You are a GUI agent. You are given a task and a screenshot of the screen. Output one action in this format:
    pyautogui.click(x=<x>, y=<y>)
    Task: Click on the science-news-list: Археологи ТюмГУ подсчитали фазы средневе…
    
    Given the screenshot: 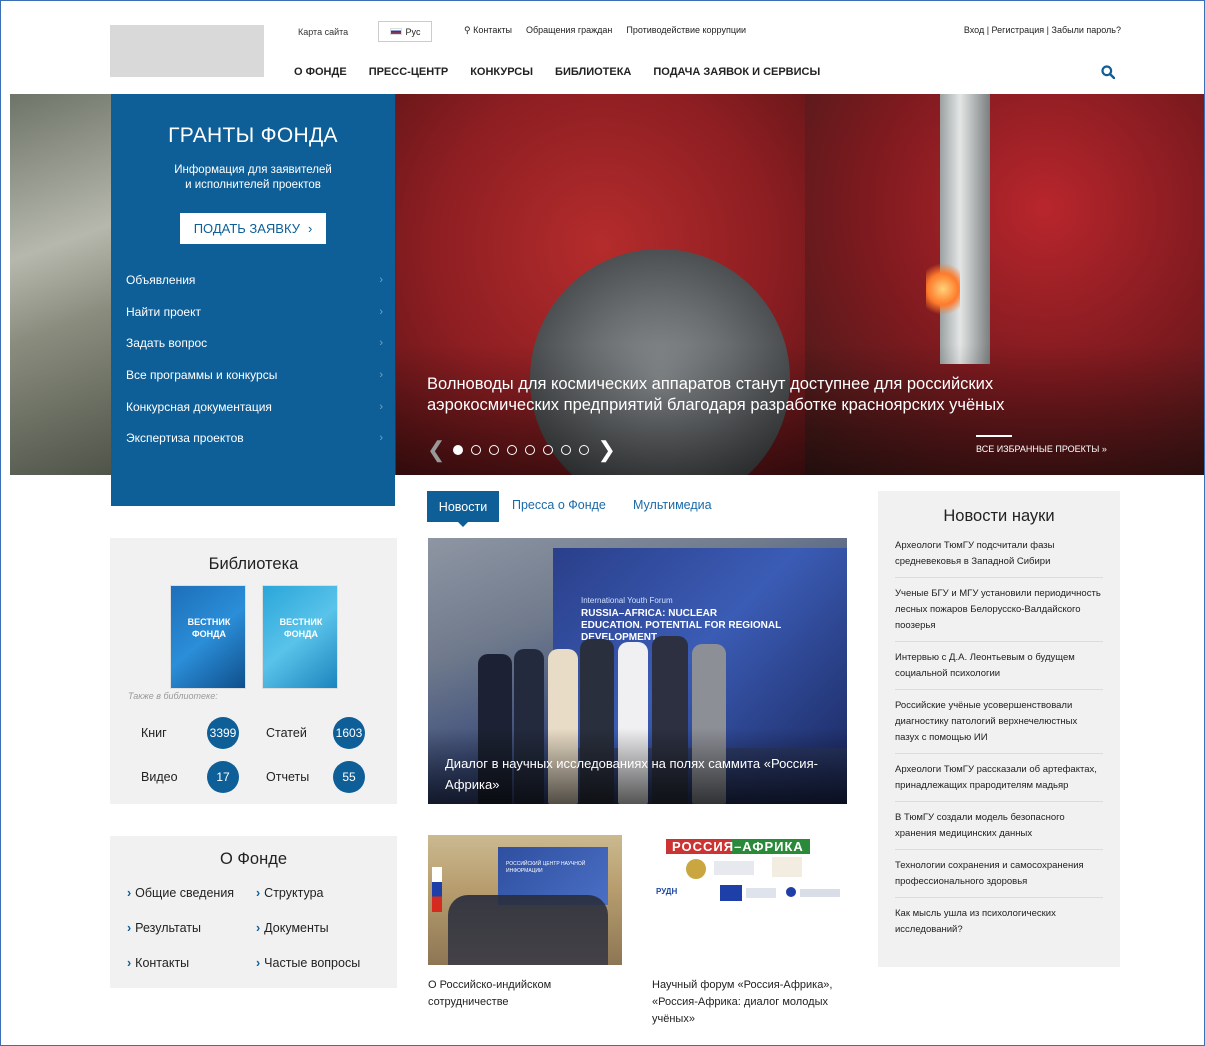 What is the action you would take?
    pyautogui.click(x=999, y=745)
    